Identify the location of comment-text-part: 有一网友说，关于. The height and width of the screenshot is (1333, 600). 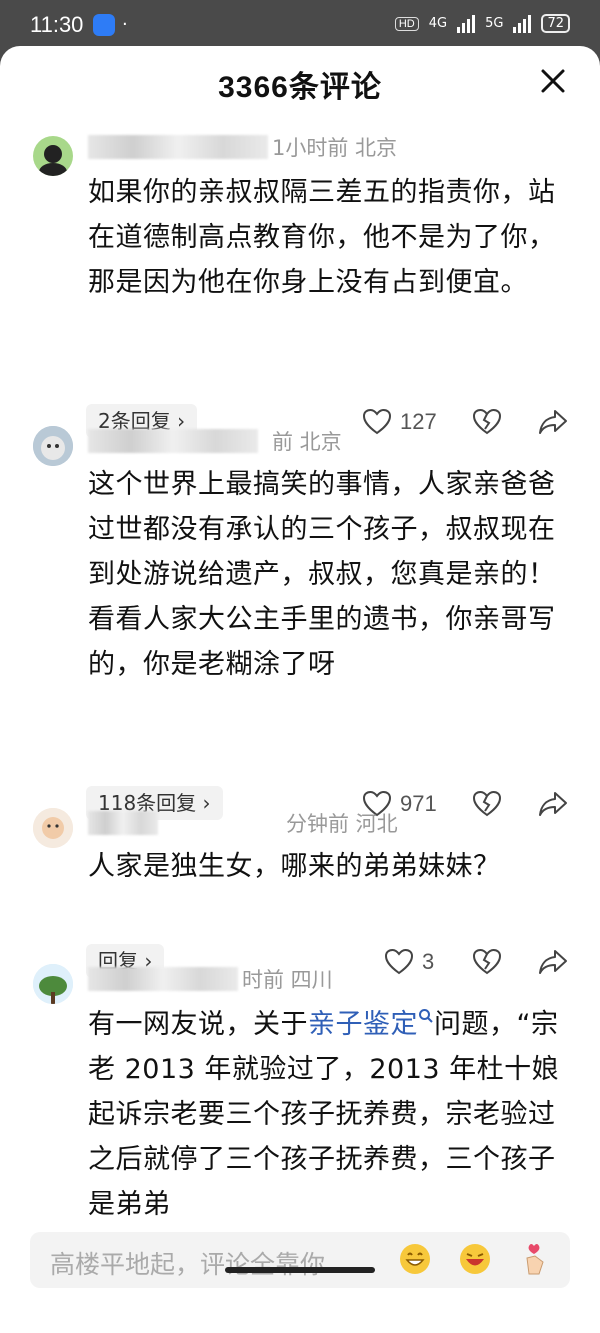
(198, 1024).